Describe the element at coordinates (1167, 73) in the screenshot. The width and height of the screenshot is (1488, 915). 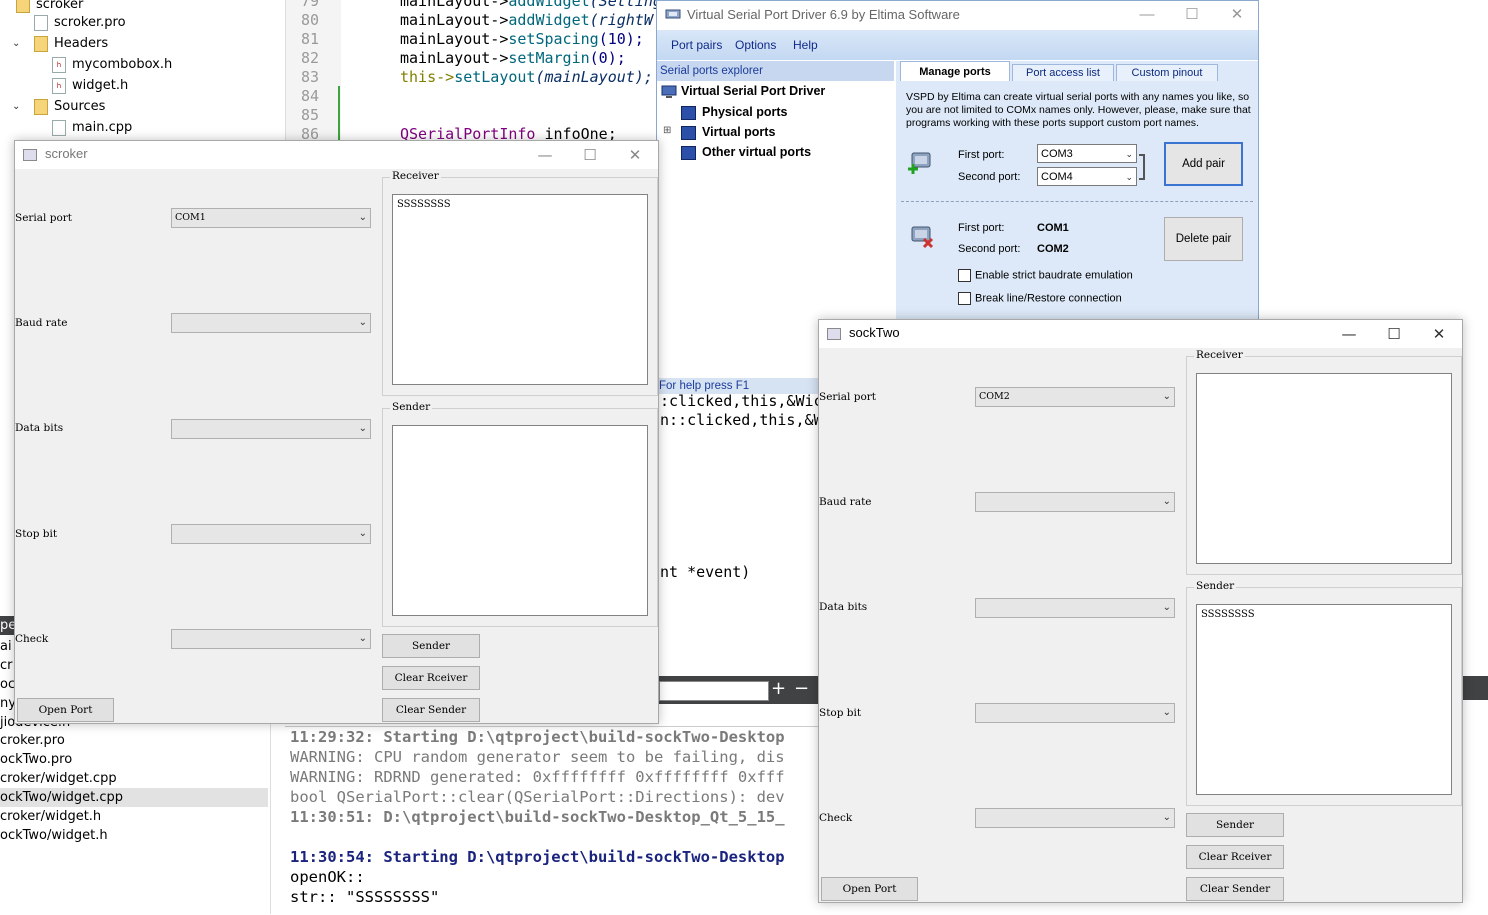
I see `tab-custom-pinout: Custom pinout` at that location.